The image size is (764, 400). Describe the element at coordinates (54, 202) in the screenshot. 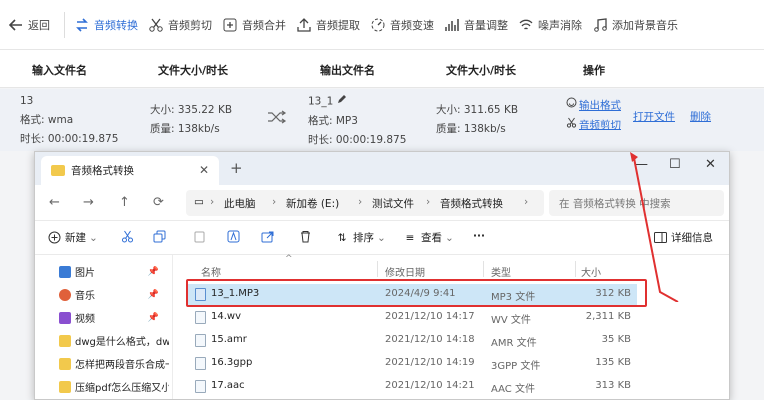

I see `nav-back-icon: ←` at that location.